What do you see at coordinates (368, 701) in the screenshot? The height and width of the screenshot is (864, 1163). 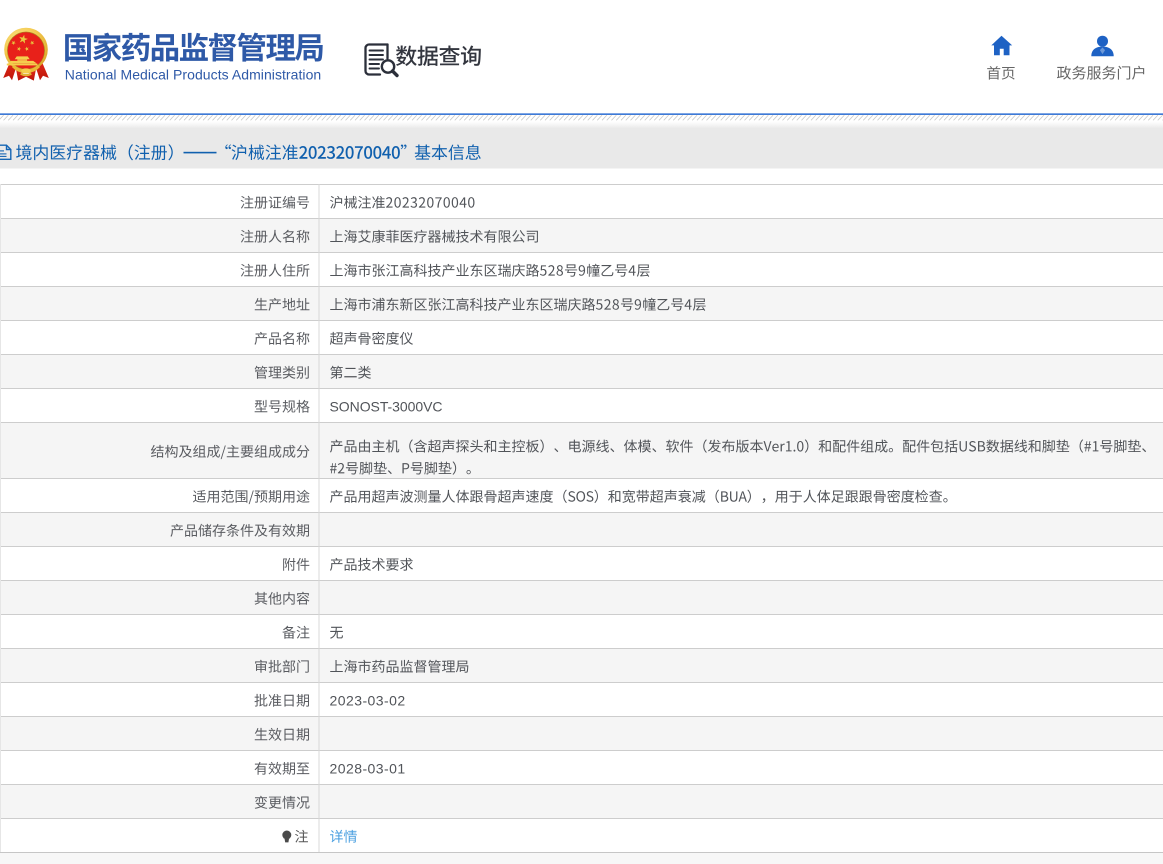 I see `svg-text: 2023-03-02` at bounding box center [368, 701].